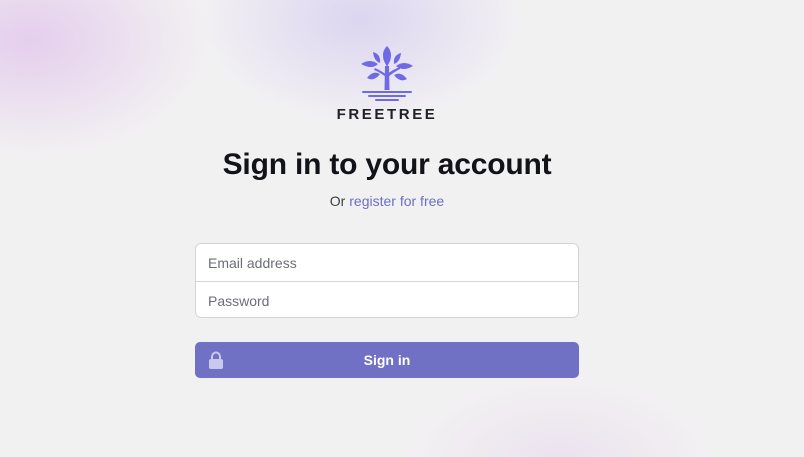 This screenshot has height=457, width=804. What do you see at coordinates (387, 262) in the screenshot?
I see `email-input` at bounding box center [387, 262].